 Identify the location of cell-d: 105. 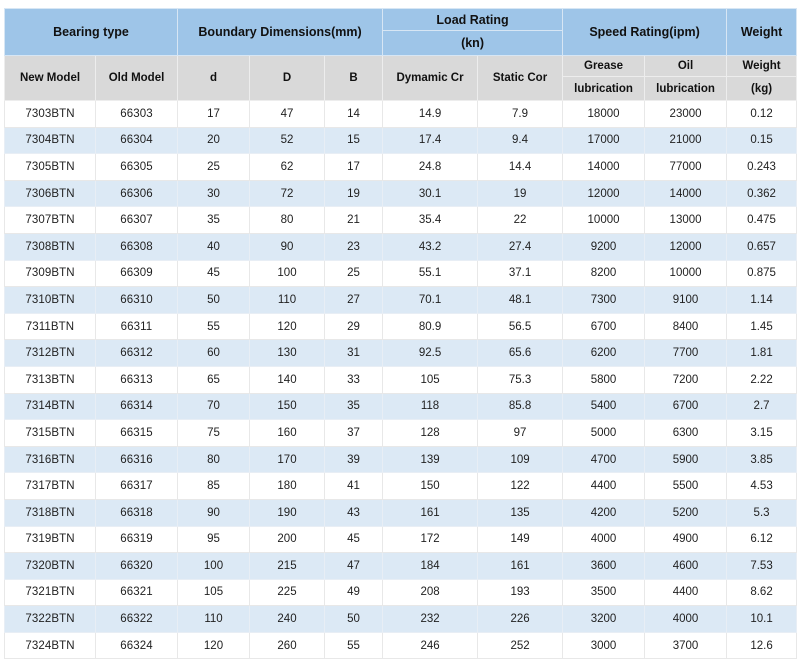
(213, 592).